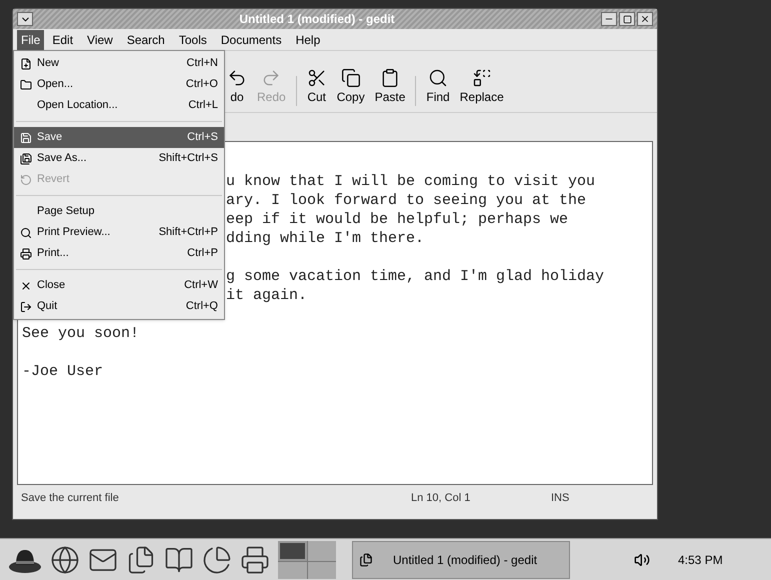  Describe the element at coordinates (560, 498) in the screenshot. I see `insert-mode: INS` at that location.